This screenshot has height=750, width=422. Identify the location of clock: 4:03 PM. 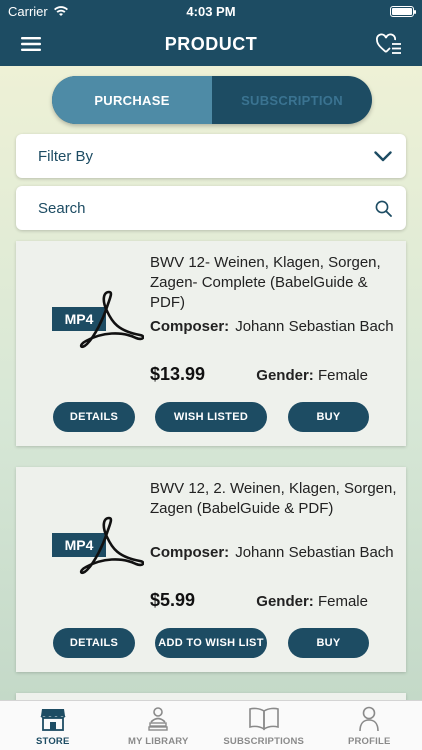
(211, 11).